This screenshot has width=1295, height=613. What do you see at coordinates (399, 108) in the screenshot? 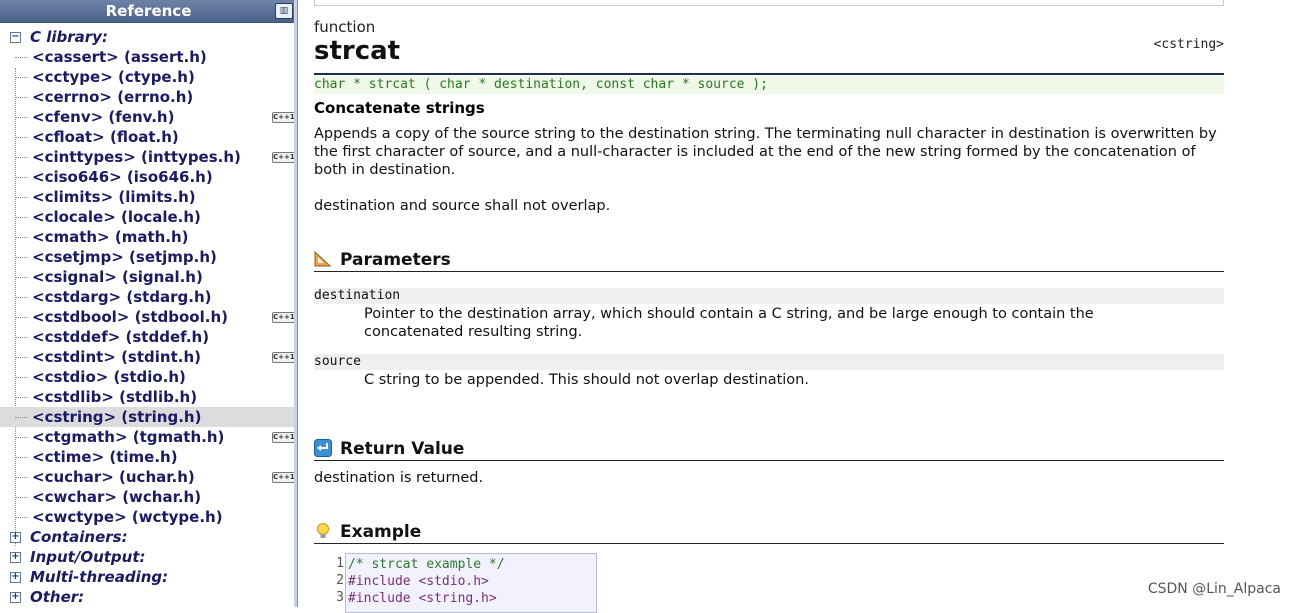
I see `function-summary: Concatenate strings` at bounding box center [399, 108].